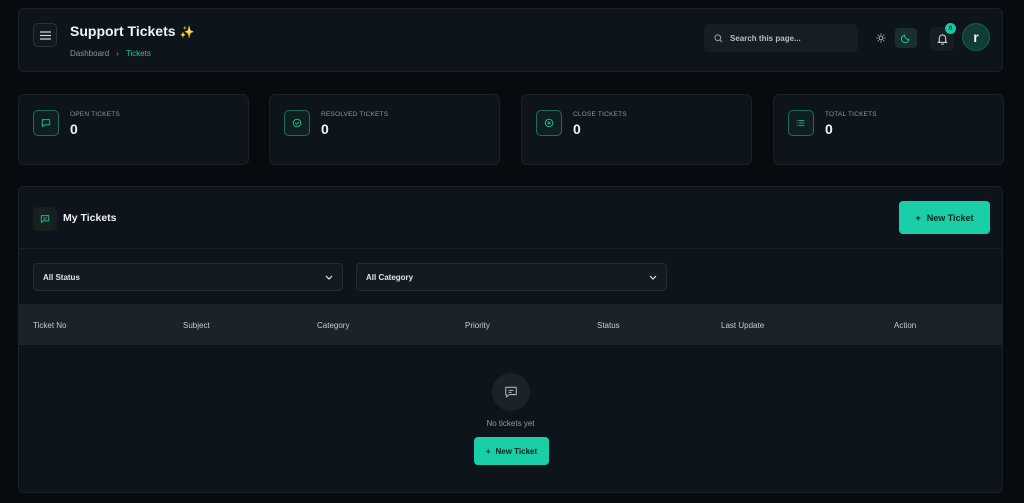 This screenshot has height=503, width=1024. I want to click on chat-icon, so click(45, 219).